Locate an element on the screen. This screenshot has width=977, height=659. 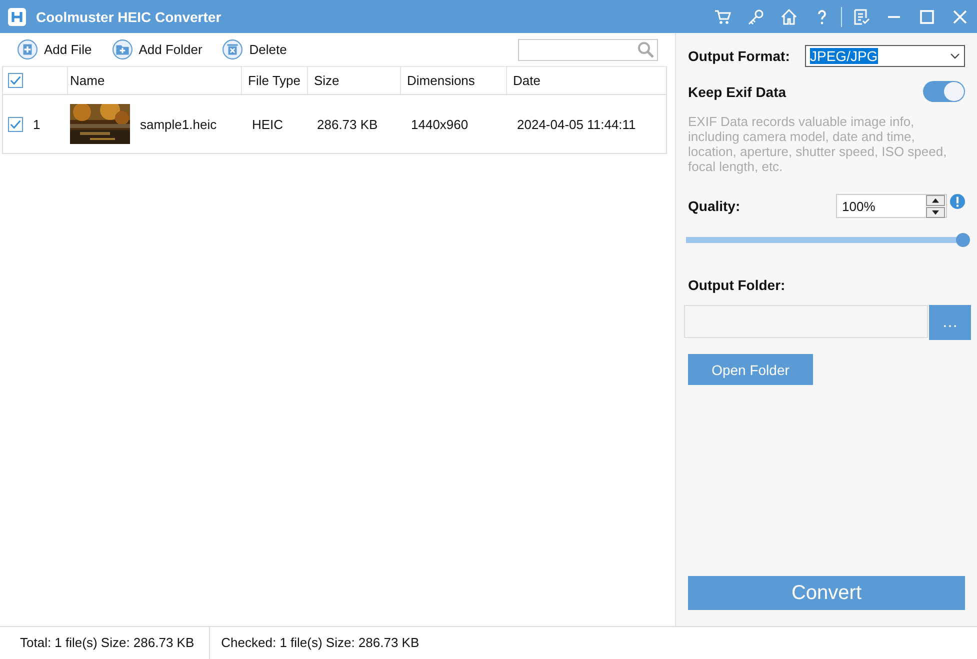
output-folder-field is located at coordinates (806, 321).